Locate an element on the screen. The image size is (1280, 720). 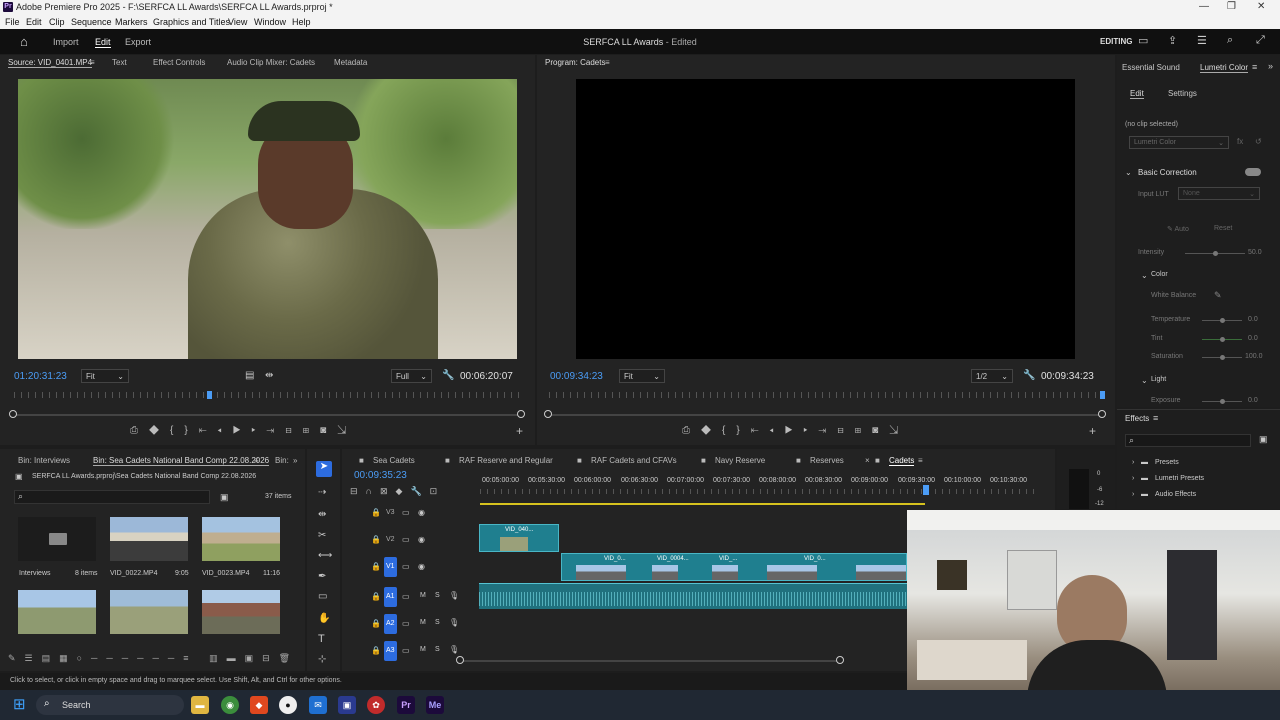
tint-slider is located at coordinates (1222, 339).